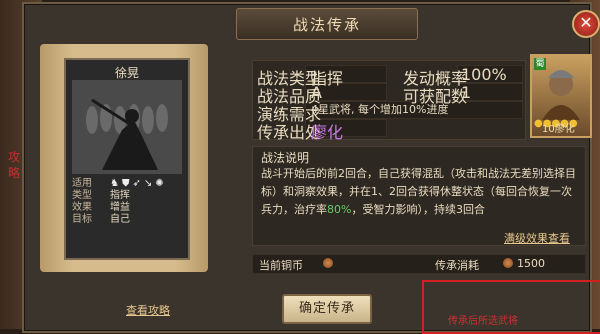  I want to click on req-value: 4星武将, 每个增加10%进度, so click(380, 109).